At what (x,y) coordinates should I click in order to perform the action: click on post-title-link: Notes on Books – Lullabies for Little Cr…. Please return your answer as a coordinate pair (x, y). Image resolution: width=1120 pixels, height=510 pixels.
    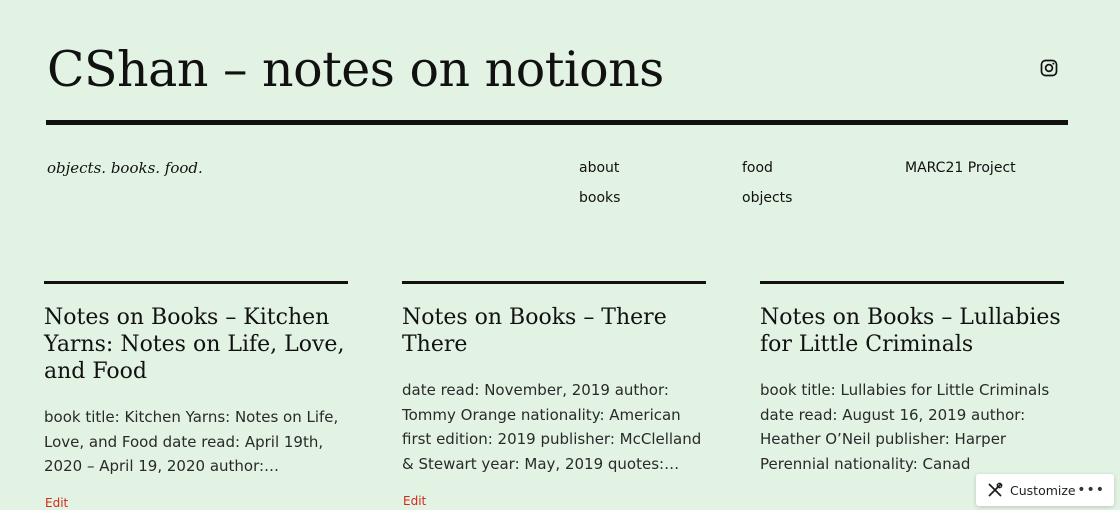
    Looking at the image, I should click on (912, 331).